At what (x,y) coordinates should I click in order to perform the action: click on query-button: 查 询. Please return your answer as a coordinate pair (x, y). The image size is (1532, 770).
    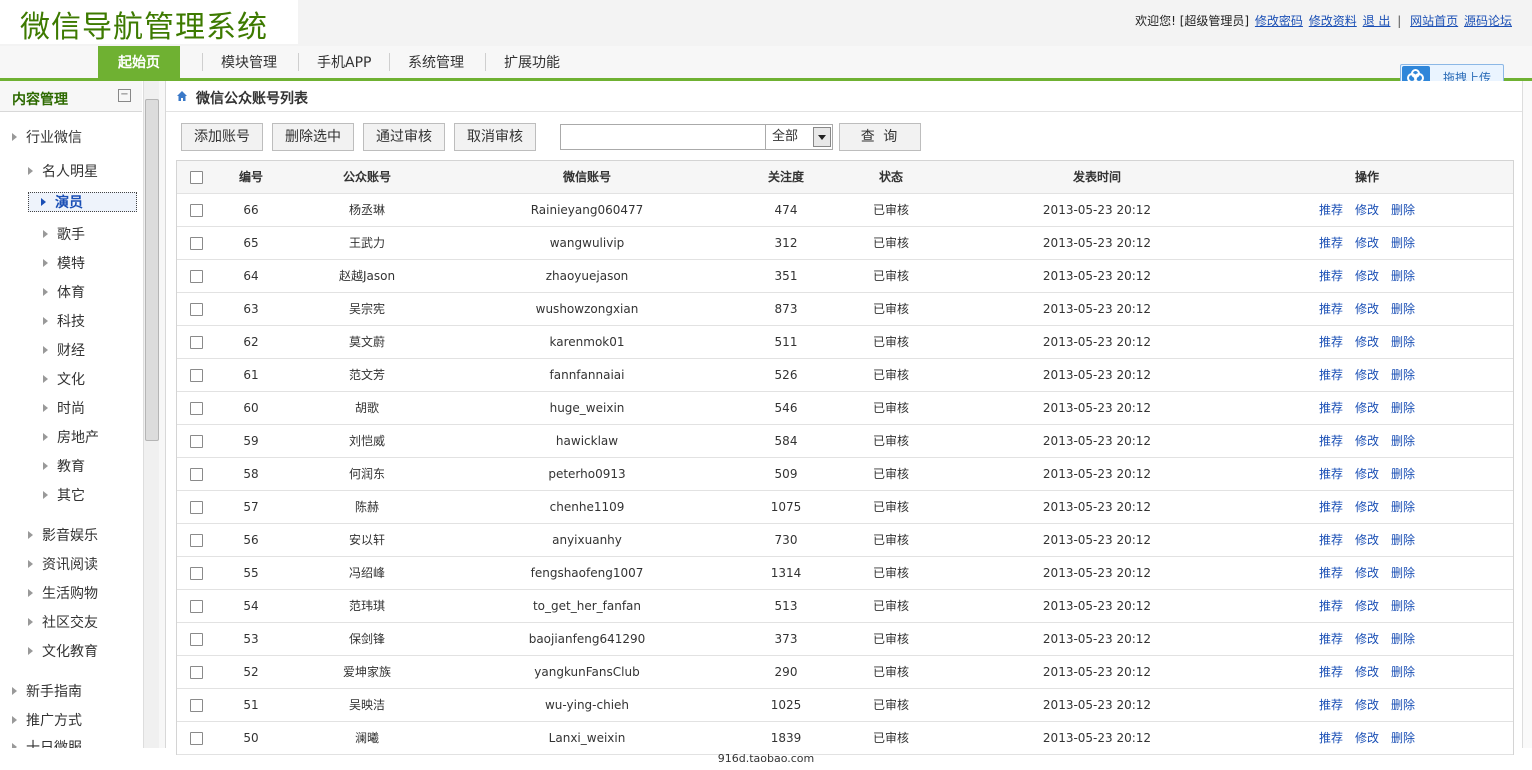
    Looking at the image, I should click on (880, 137).